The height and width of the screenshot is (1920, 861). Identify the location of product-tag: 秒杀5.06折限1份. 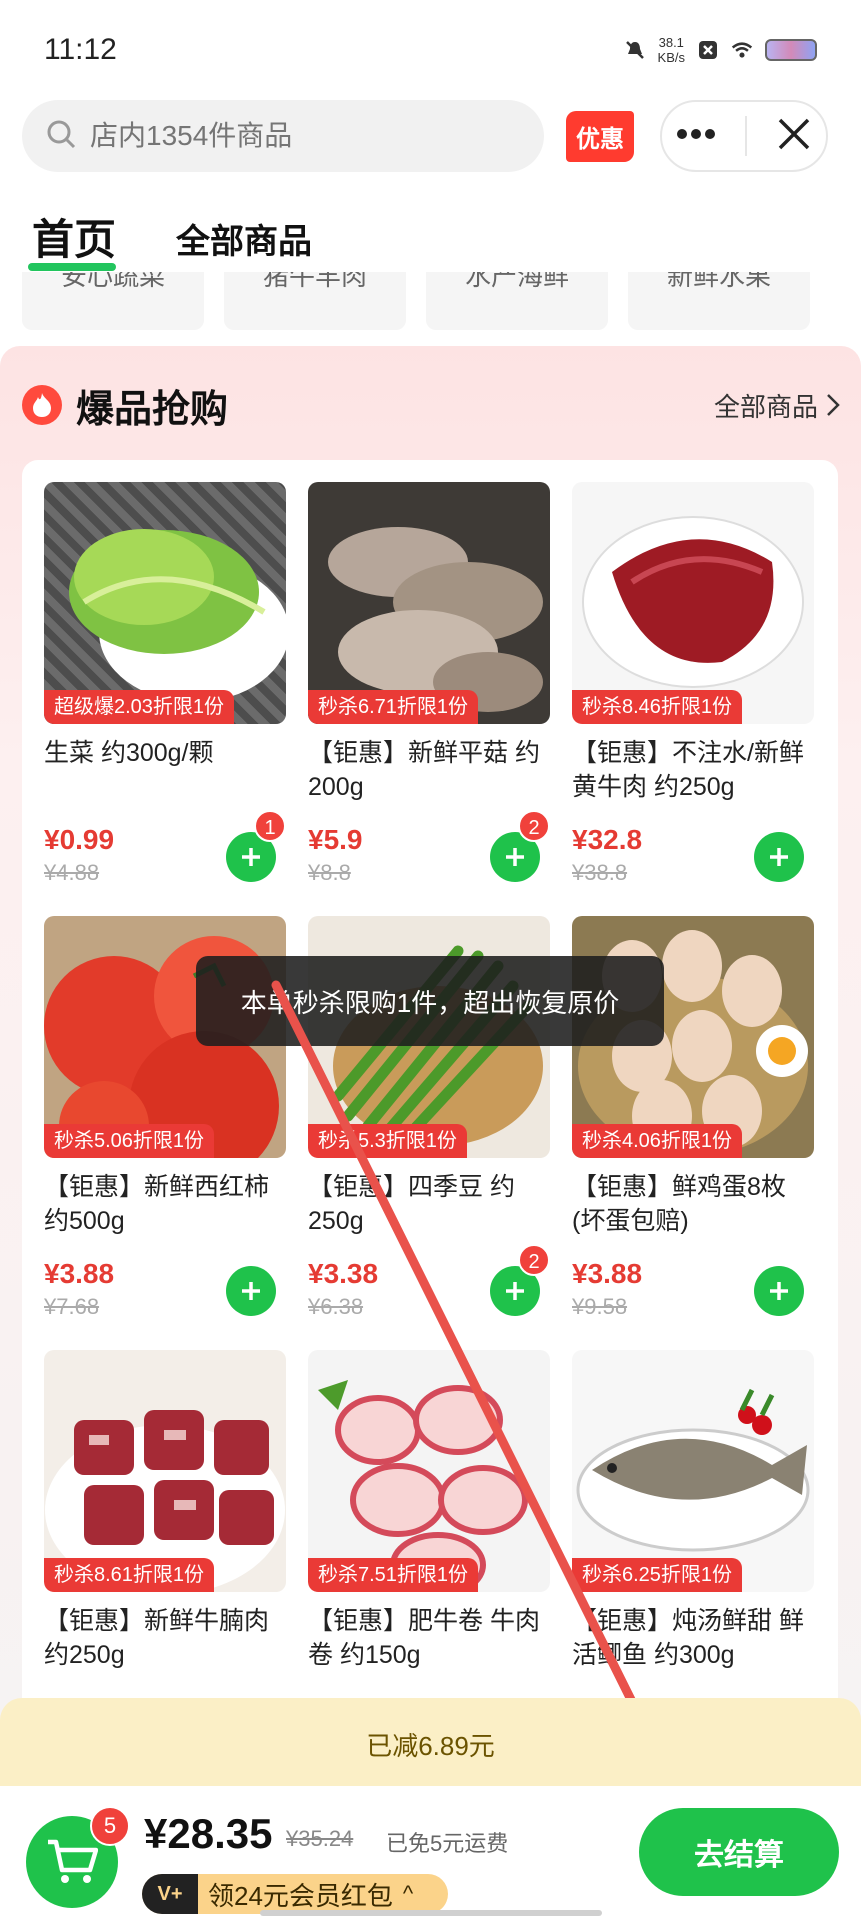
(129, 1141).